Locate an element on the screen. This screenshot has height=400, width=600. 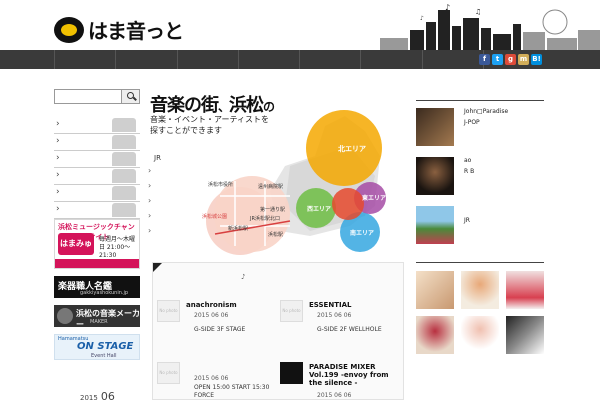
logo-text: はま音っと is located at coordinates (136, 31).